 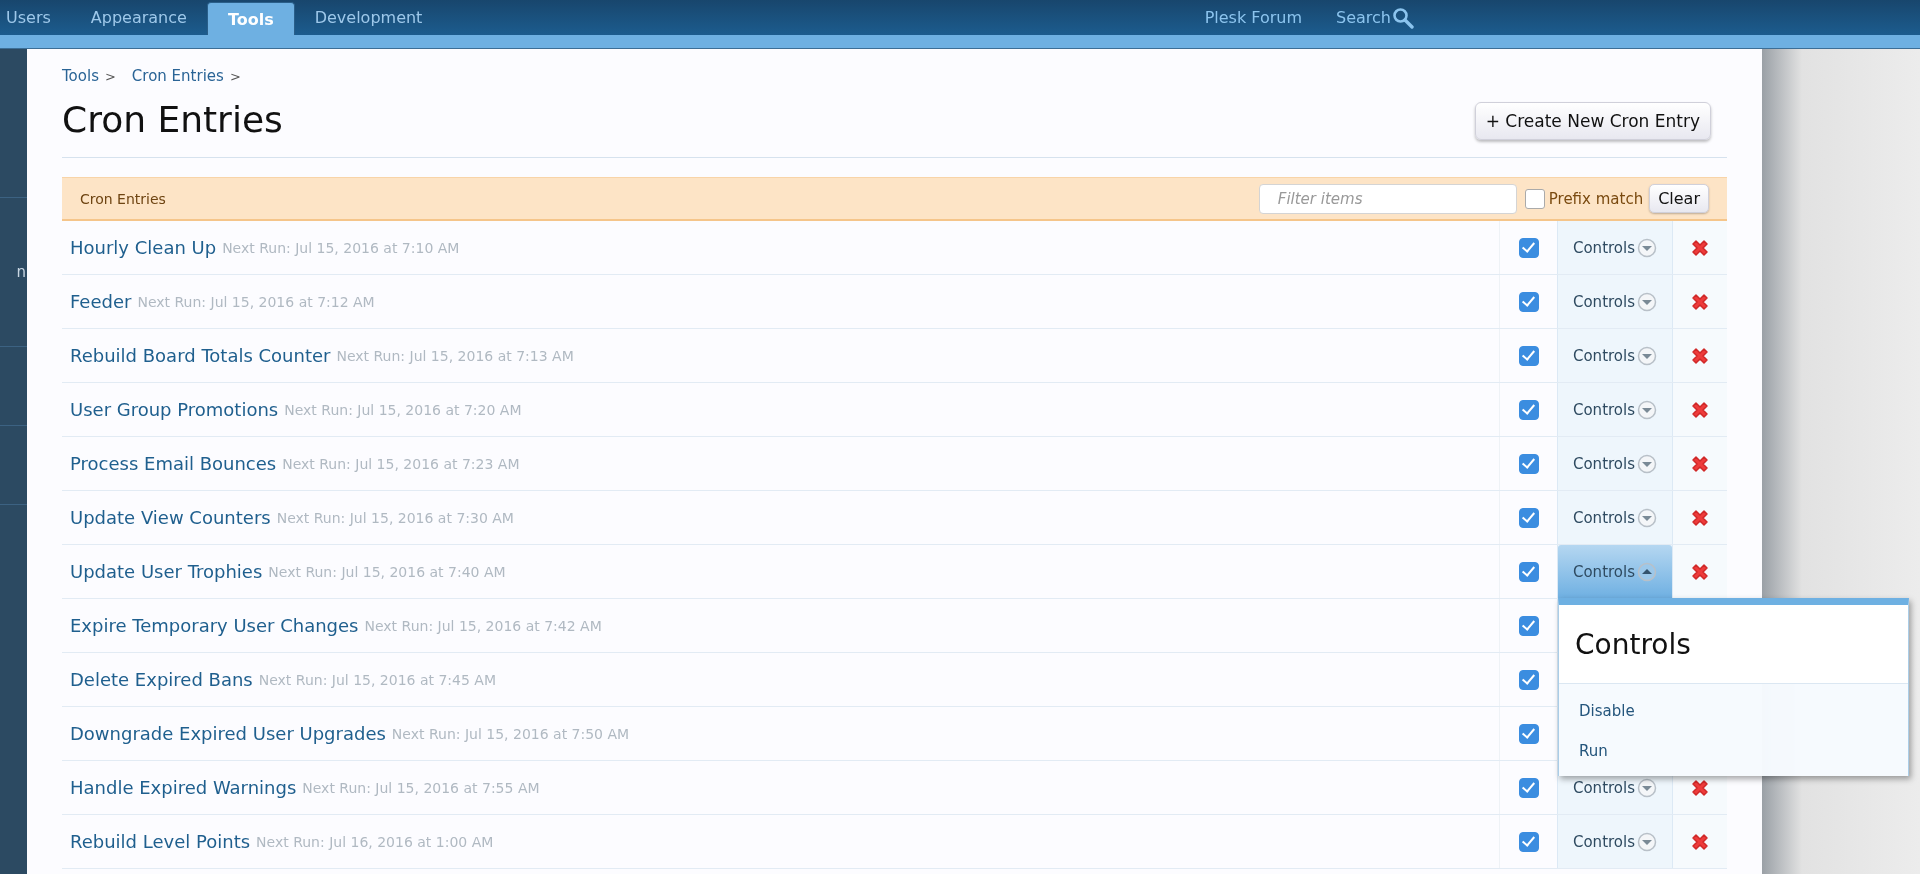 I want to click on next-run-text: Next Run: Jul 15, 2016 at 7:23 AM, so click(x=401, y=463).